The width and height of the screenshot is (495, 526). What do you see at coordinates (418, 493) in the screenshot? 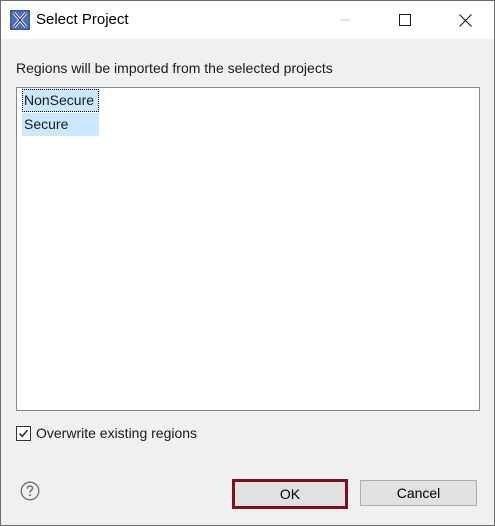
I see `cancel-button: Cancel` at bounding box center [418, 493].